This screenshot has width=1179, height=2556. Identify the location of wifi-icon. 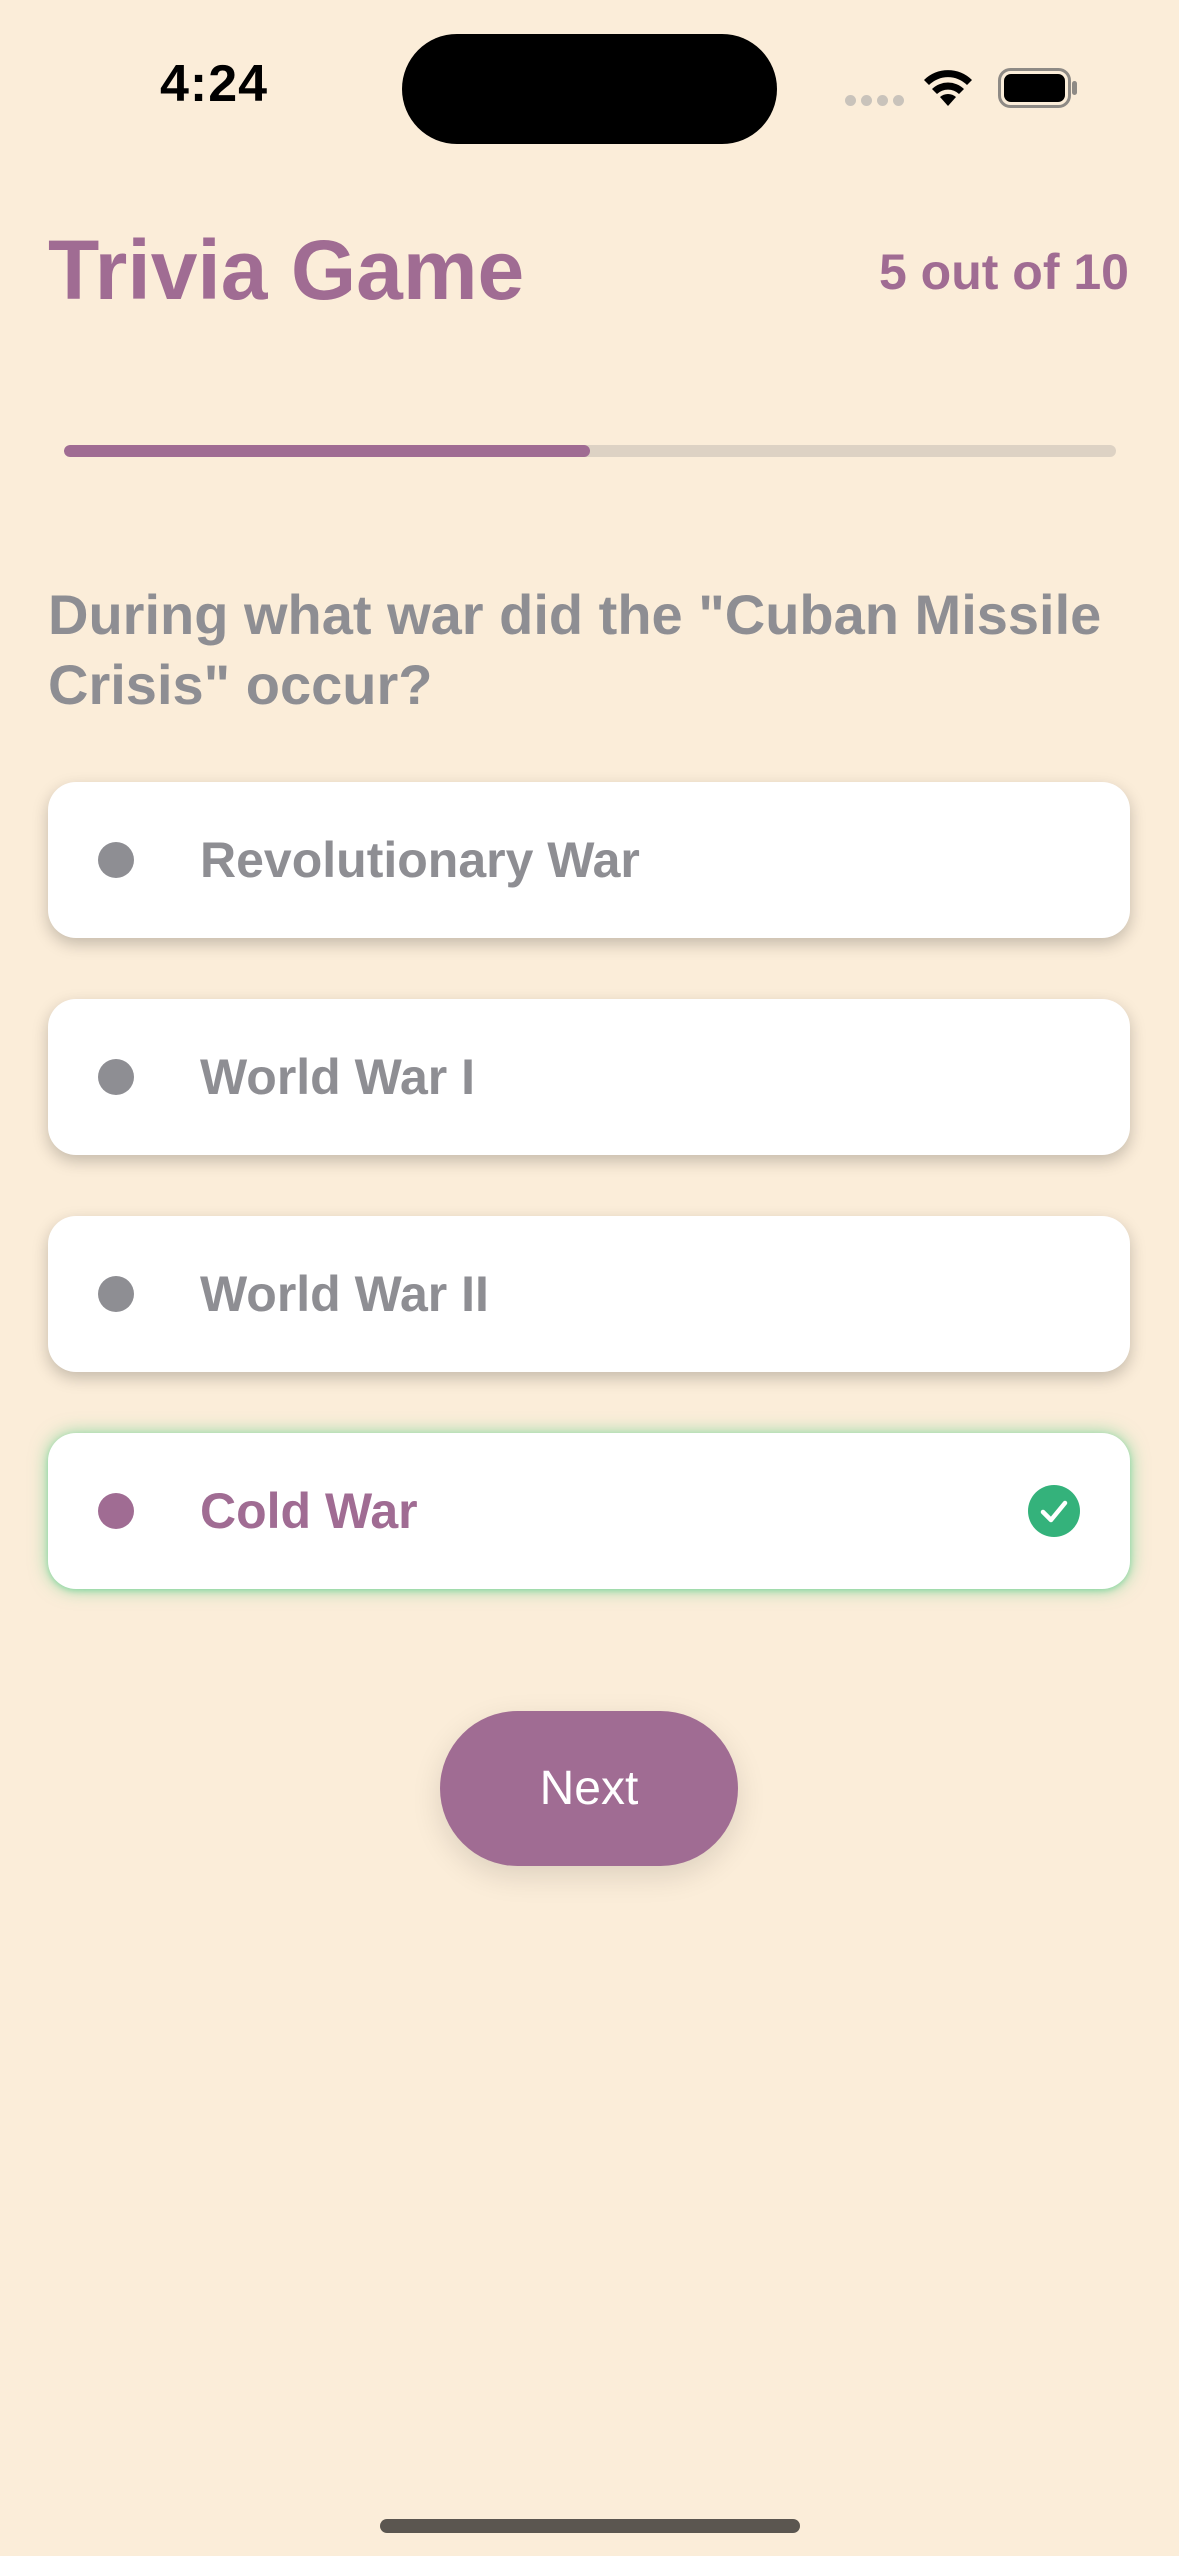
(948, 87).